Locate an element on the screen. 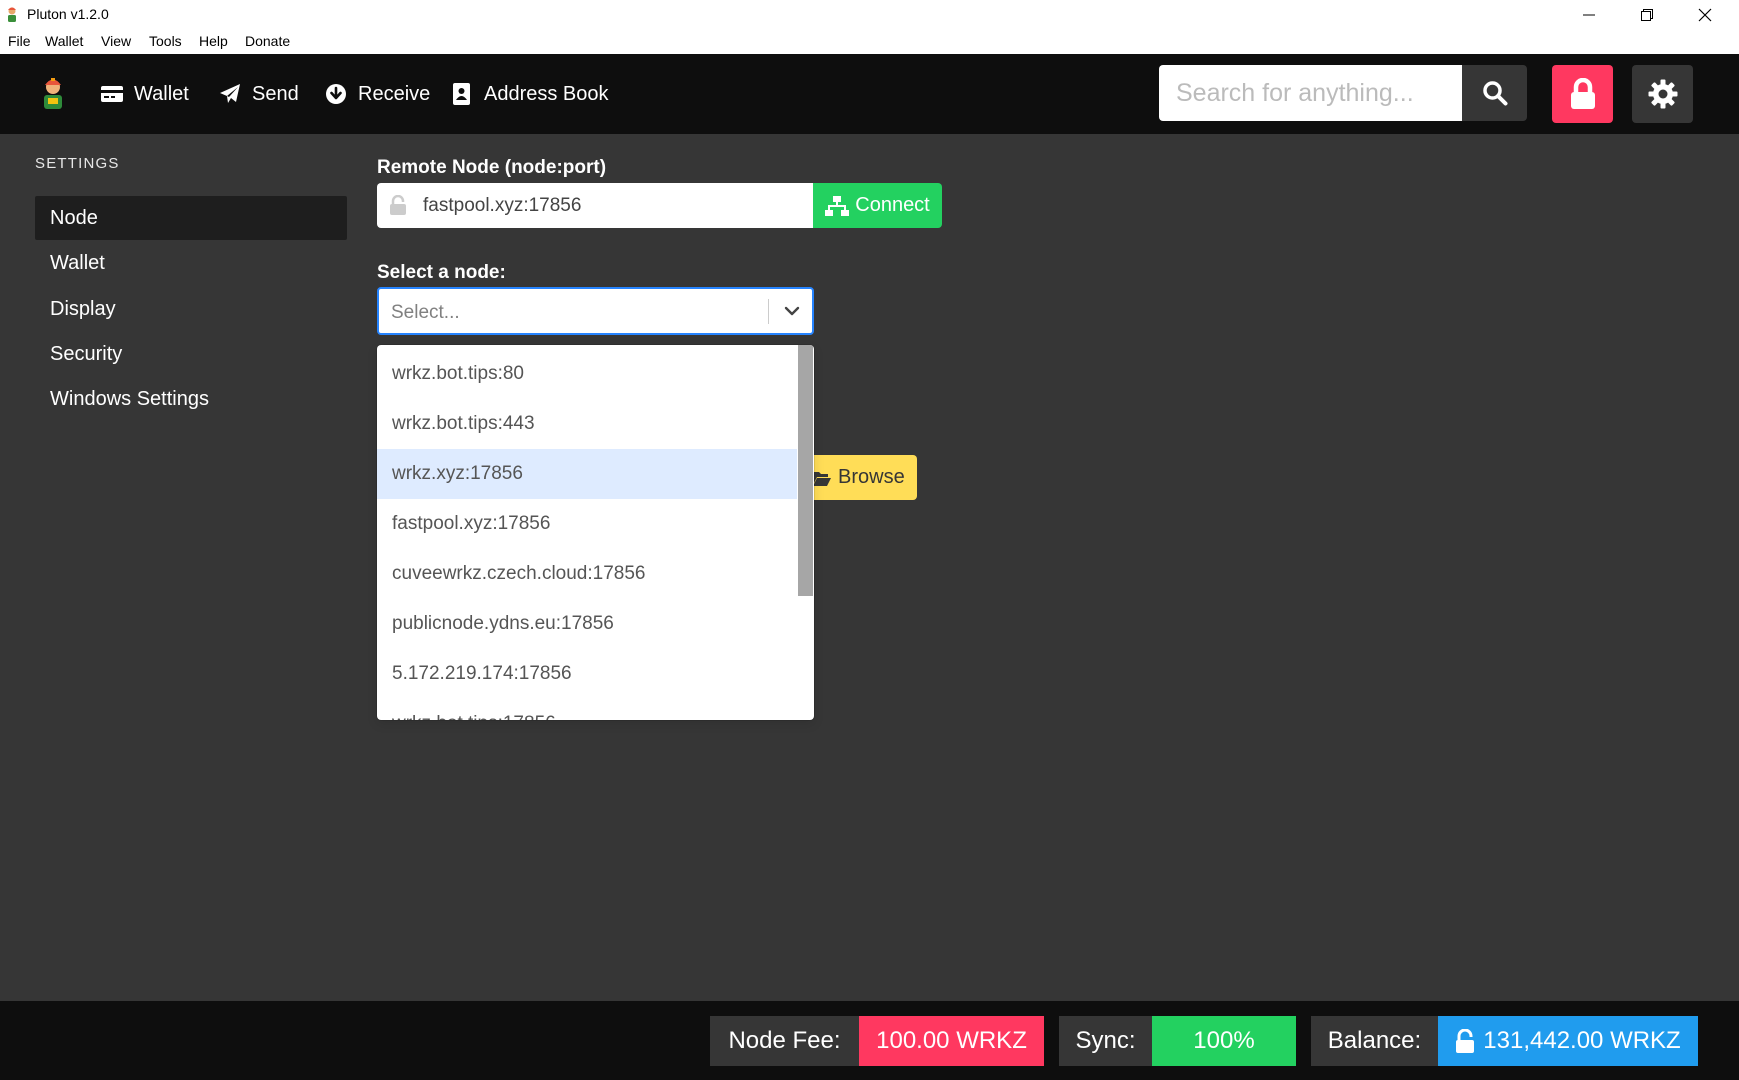  restore-button is located at coordinates (1647, 14).